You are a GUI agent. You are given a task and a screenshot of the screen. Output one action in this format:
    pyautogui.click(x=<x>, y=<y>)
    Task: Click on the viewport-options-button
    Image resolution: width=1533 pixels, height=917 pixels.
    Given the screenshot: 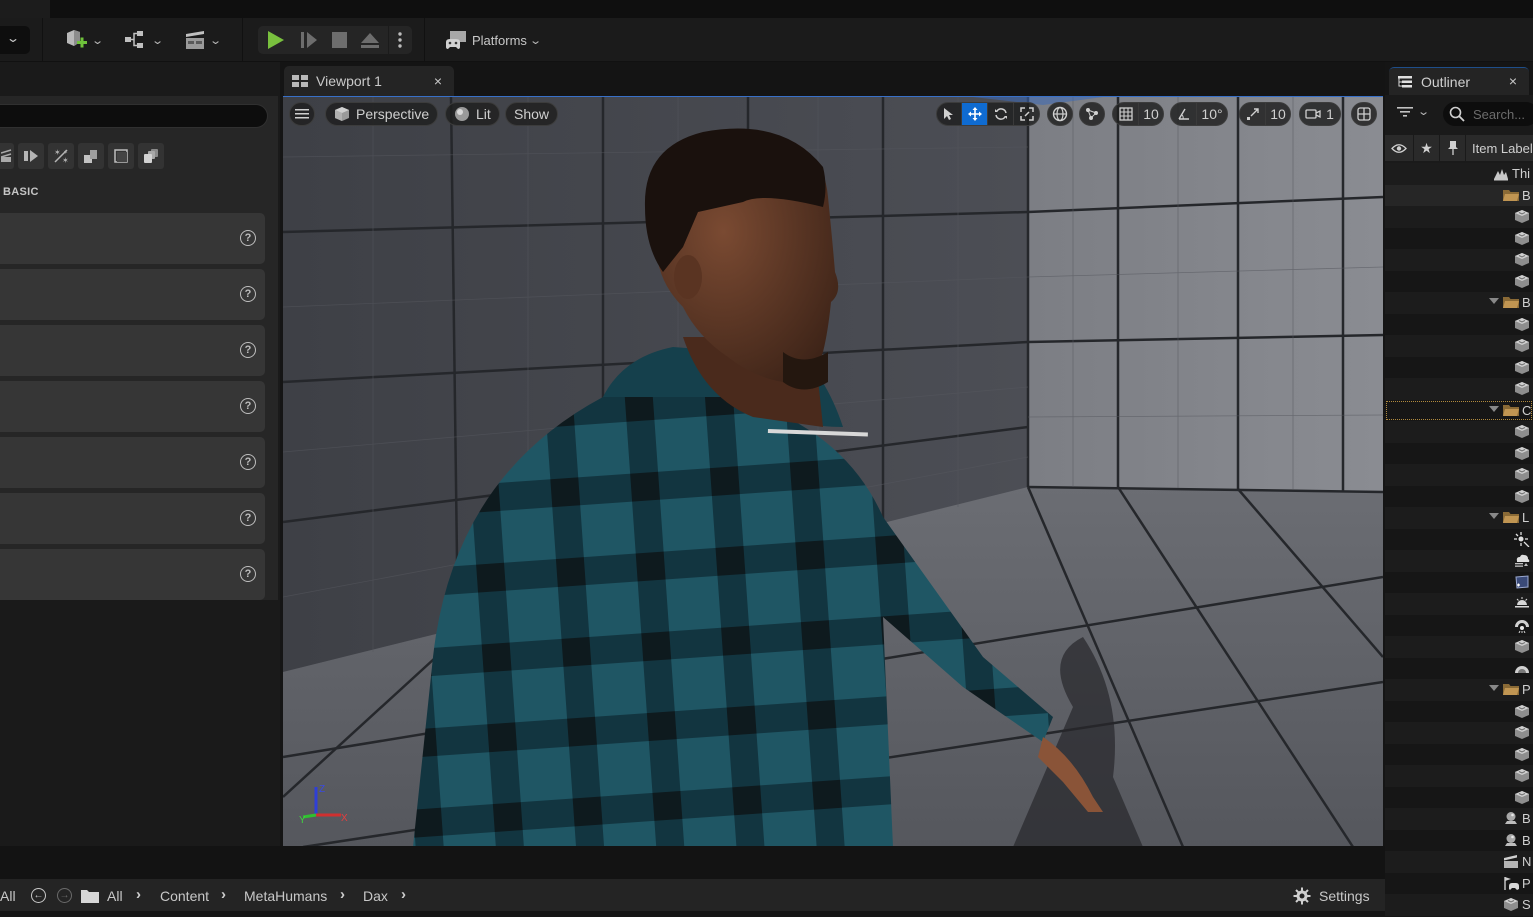 What is the action you would take?
    pyautogui.click(x=302, y=114)
    